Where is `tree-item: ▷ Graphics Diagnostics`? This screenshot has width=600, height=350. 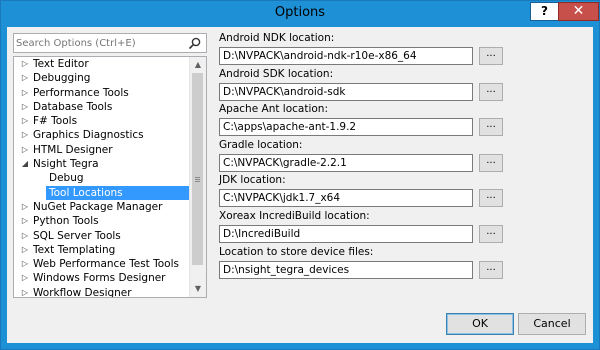 tree-item: ▷ Graphics Diagnostics is located at coordinates (102, 135).